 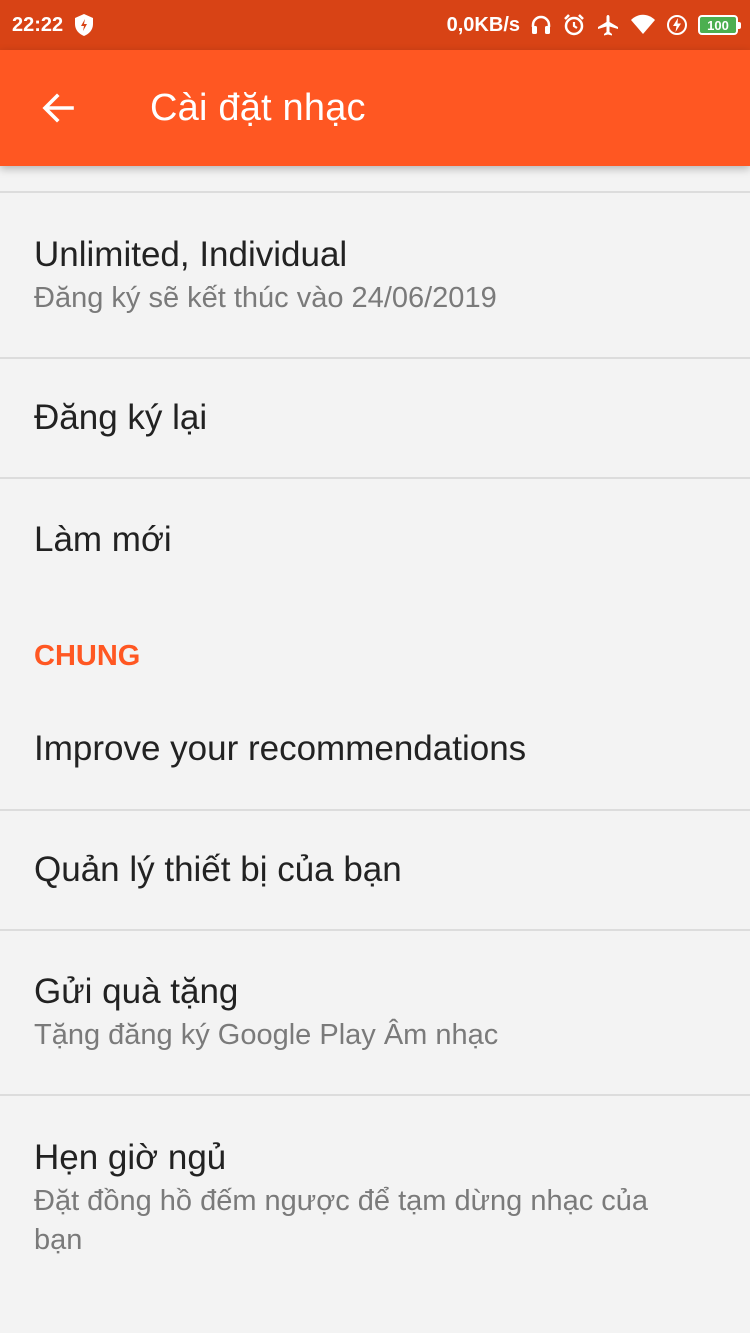 I want to click on headphones-icon, so click(x=541, y=25).